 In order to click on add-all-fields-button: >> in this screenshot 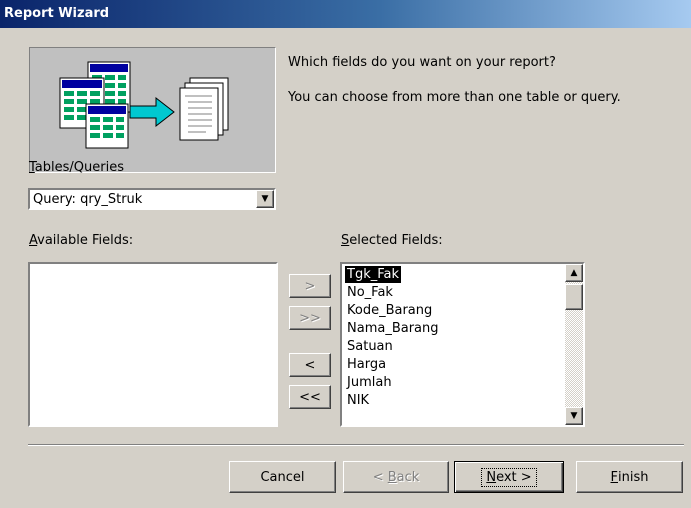, I will do `click(310, 318)`.